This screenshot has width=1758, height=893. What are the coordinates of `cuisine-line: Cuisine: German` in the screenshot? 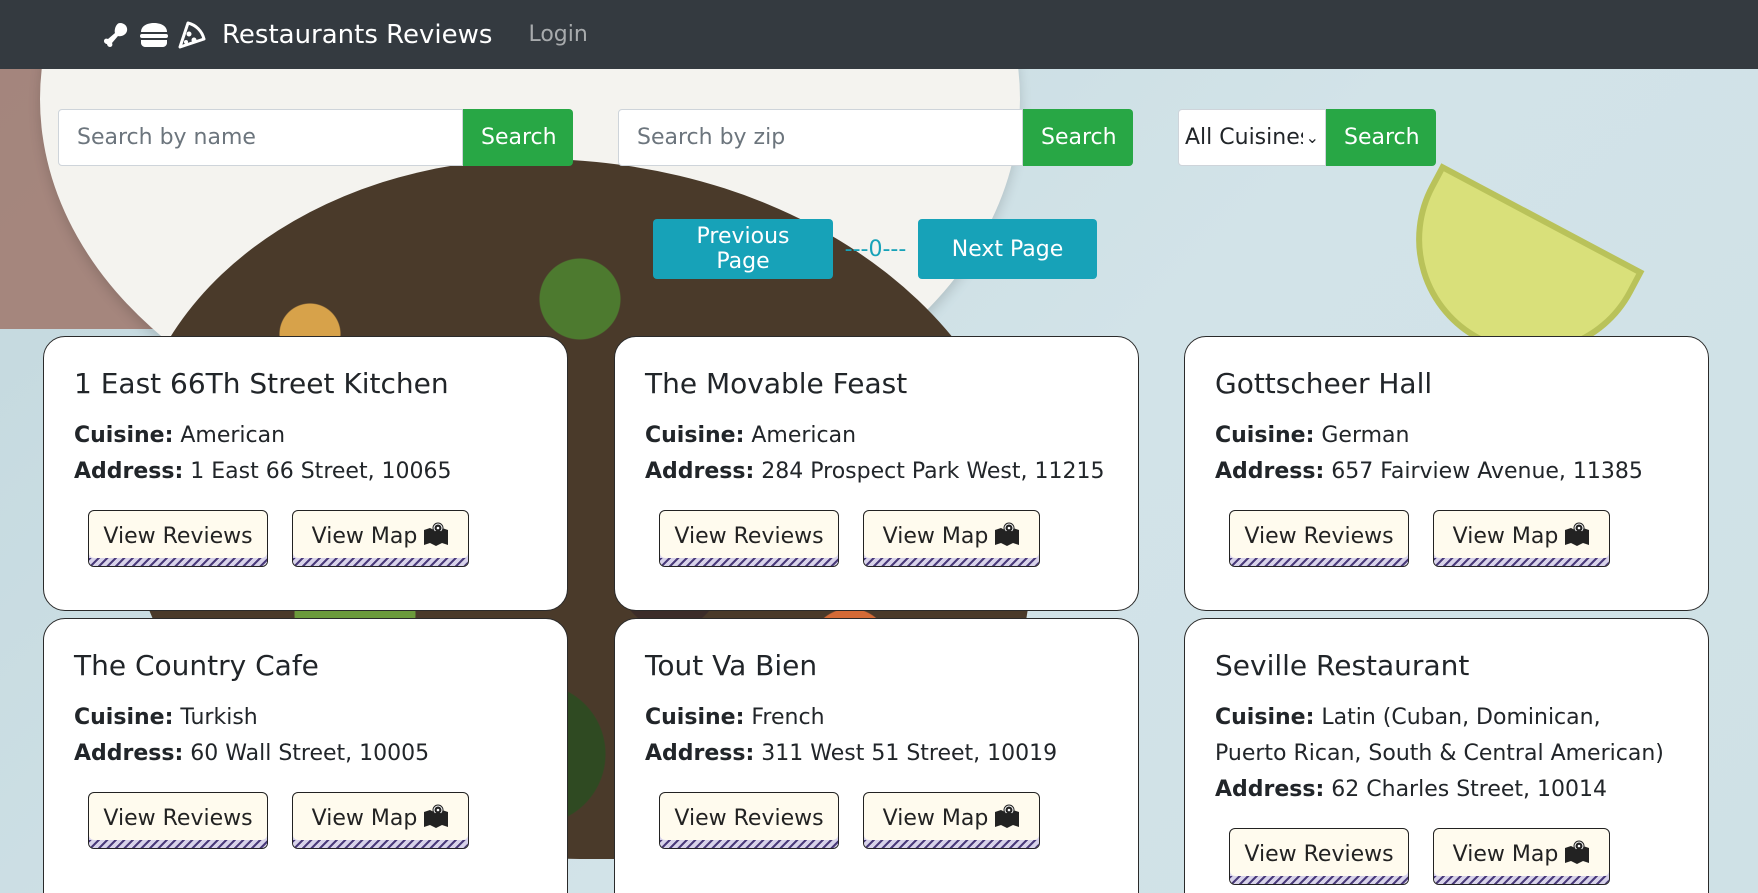 It's located at (1446, 436).